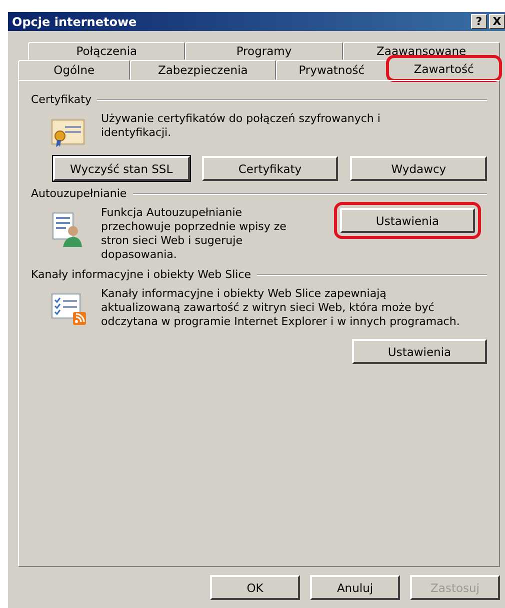  I want to click on group-title: Kanały informacyjne i obiekty Web Slice, so click(141, 274).